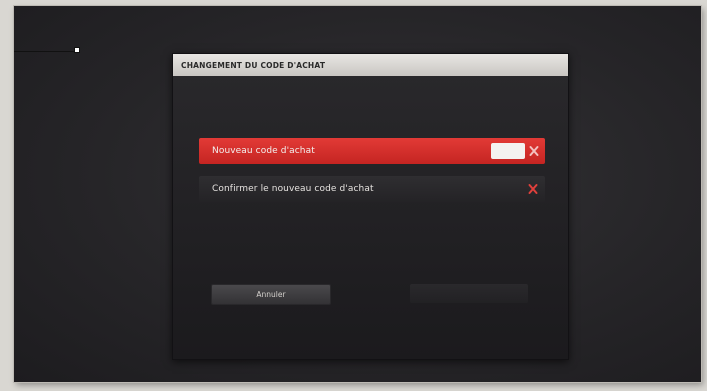 The image size is (707, 391). I want to click on dialog-header: CHANGEMENT DU CODE D'ACHAT, so click(370, 65).